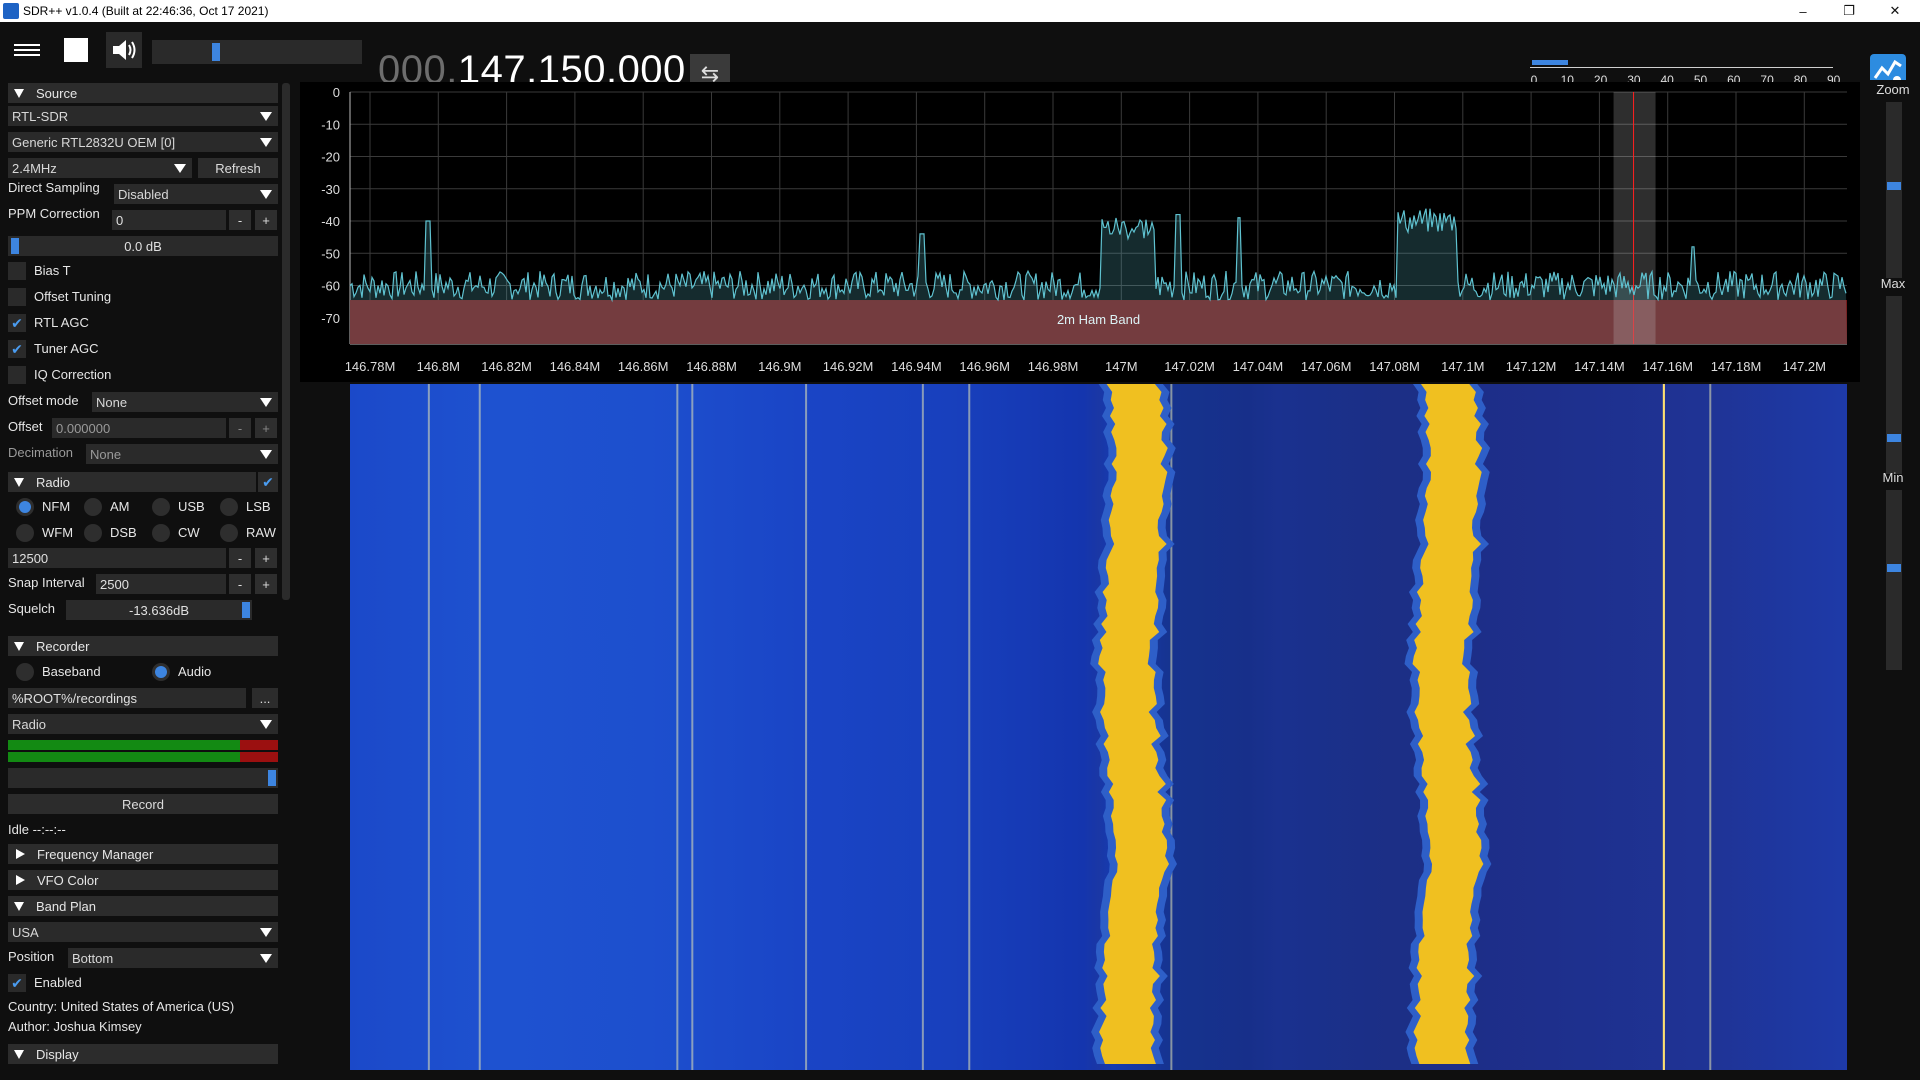 The width and height of the screenshot is (1920, 1080). Describe the element at coordinates (266, 220) in the screenshot. I see `ppm-increment-button: +` at that location.